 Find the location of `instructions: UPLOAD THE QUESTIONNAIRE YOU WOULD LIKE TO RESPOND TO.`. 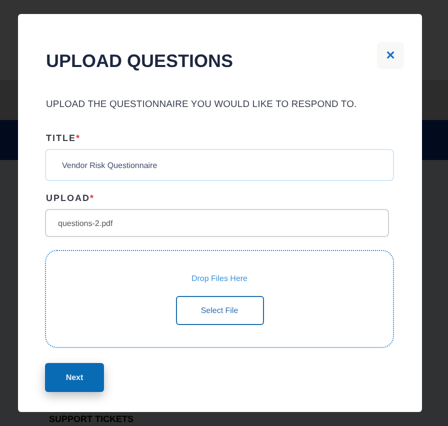

instructions: UPLOAD THE QUESTIONNAIRE YOU WOULD LIKE TO RESPOND TO. is located at coordinates (202, 103).